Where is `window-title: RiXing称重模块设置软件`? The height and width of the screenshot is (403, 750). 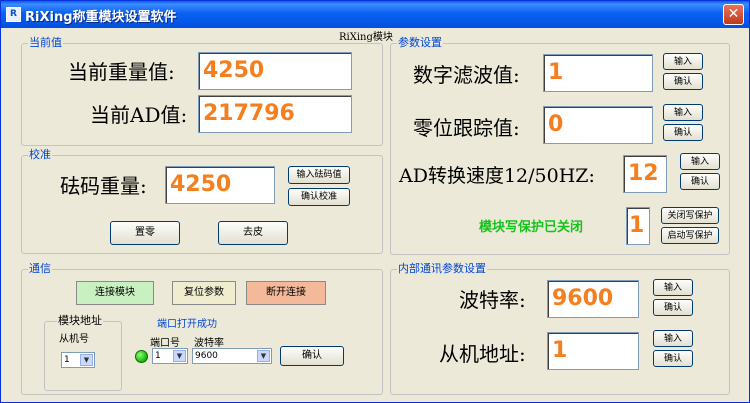 window-title: RiXing称重模块设置软件 is located at coordinates (101, 17).